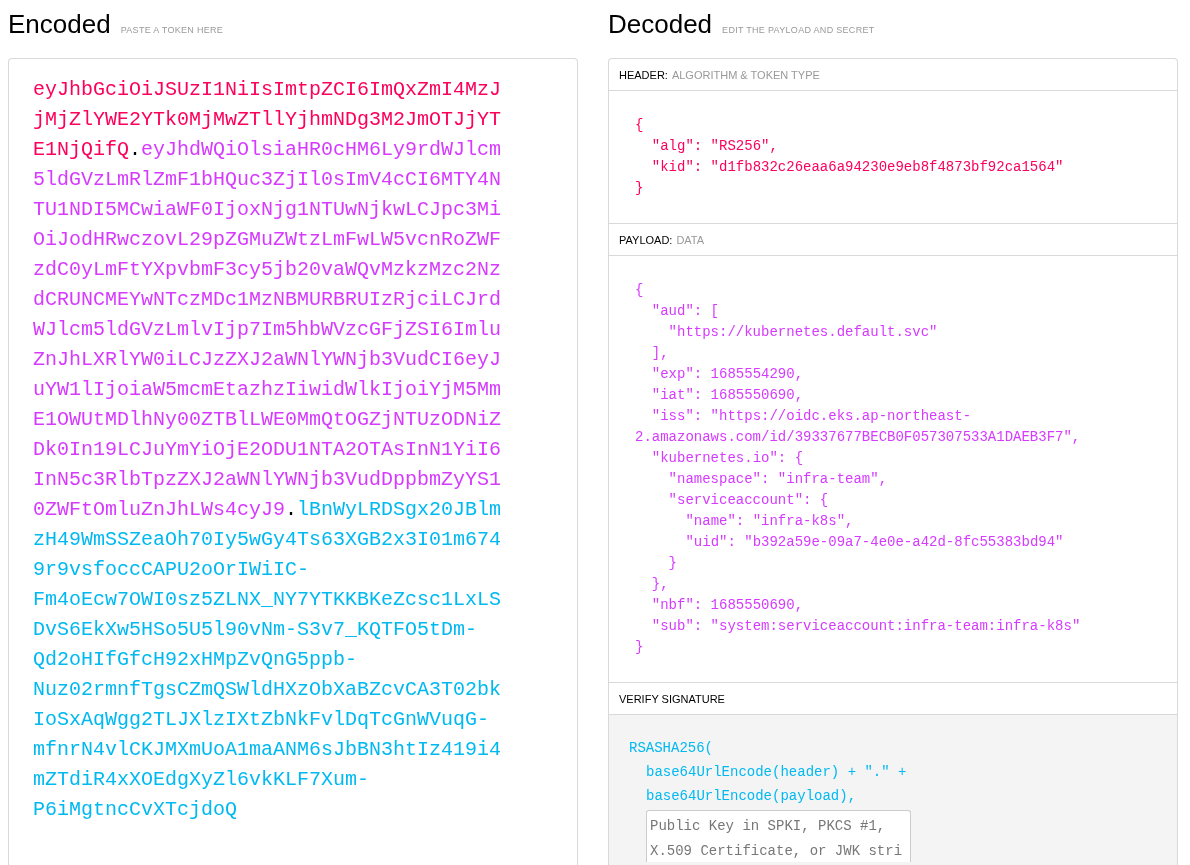 The height and width of the screenshot is (865, 1190). What do you see at coordinates (776, 772) in the screenshot?
I see `signature-code-line: base64UrlEncode(header) + "." +` at bounding box center [776, 772].